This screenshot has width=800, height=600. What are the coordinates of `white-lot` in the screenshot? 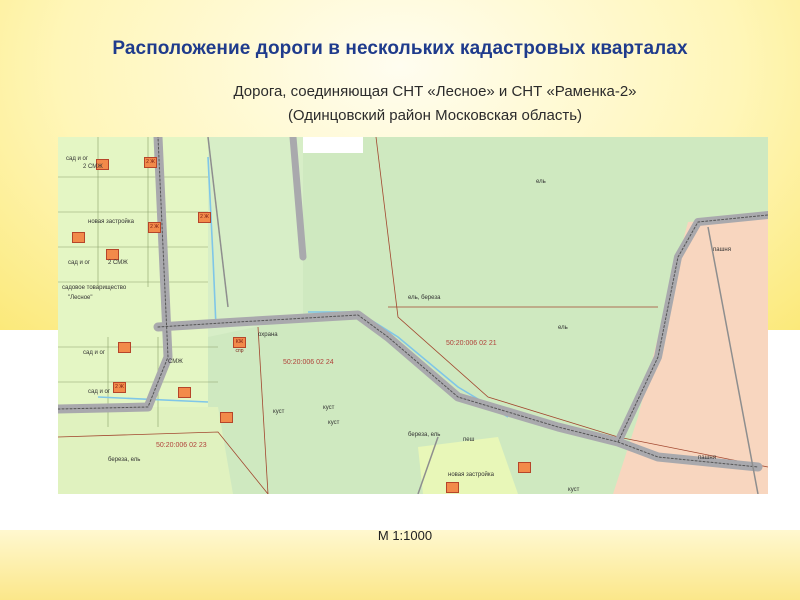 It's located at (333, 145).